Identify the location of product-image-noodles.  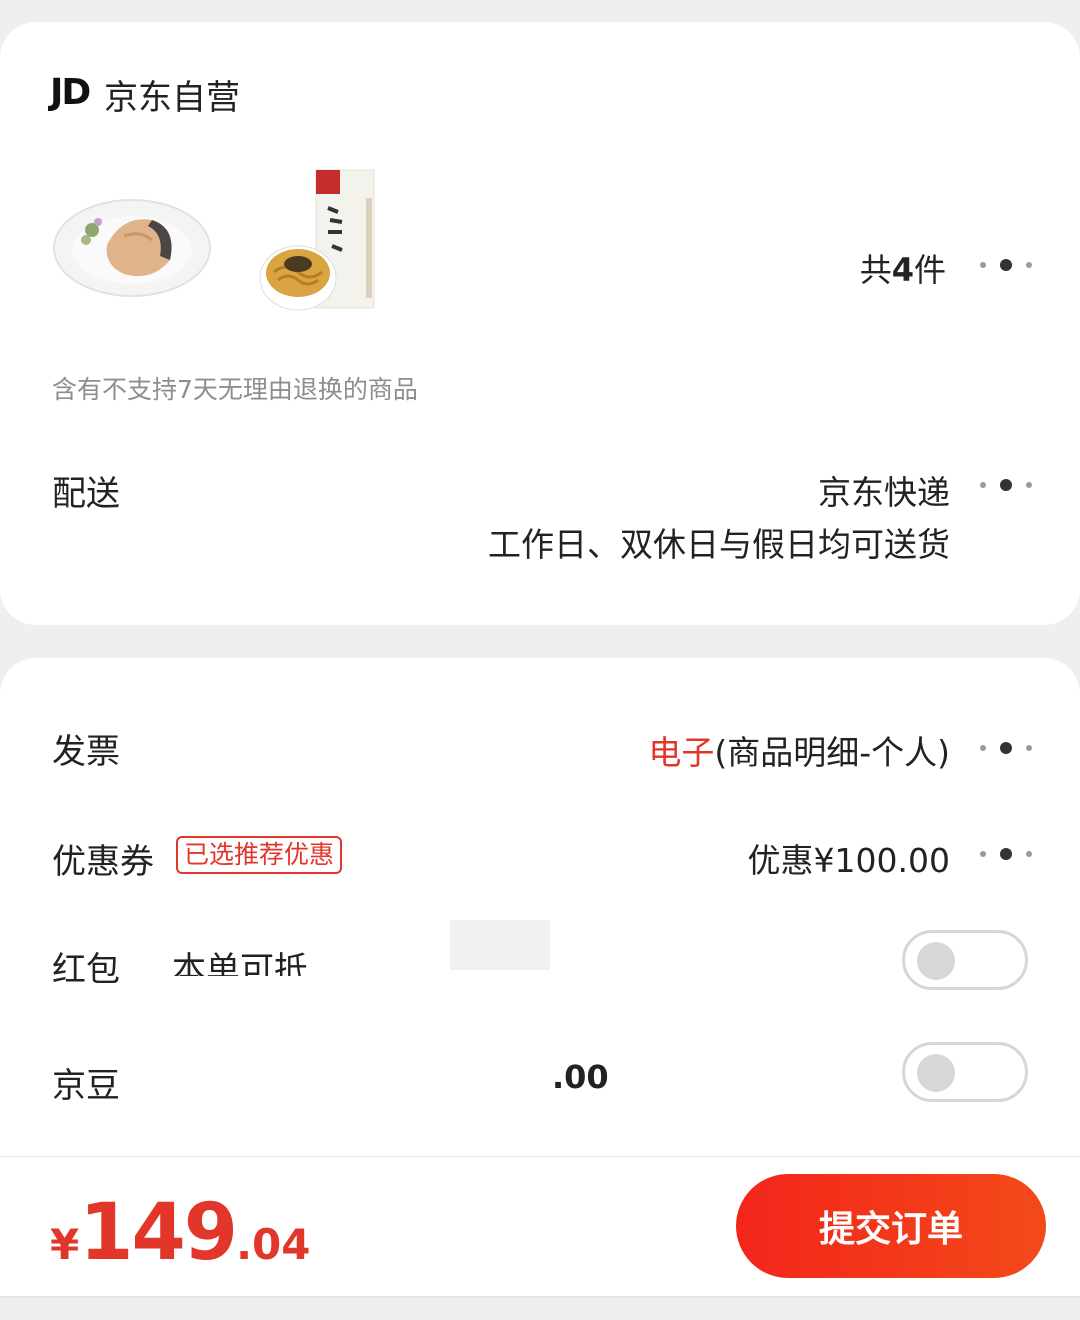
(318, 243).